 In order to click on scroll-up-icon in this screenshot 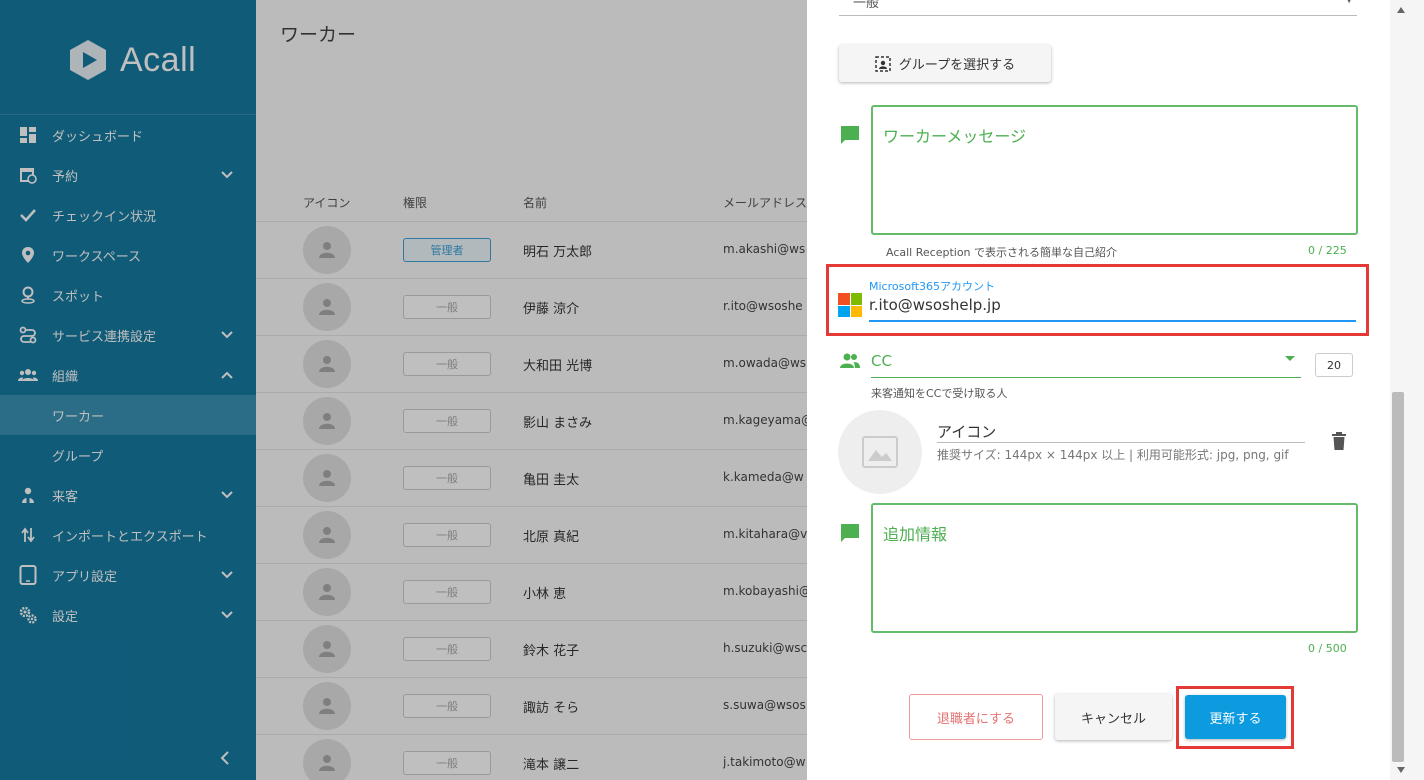, I will do `click(1401, 10)`.